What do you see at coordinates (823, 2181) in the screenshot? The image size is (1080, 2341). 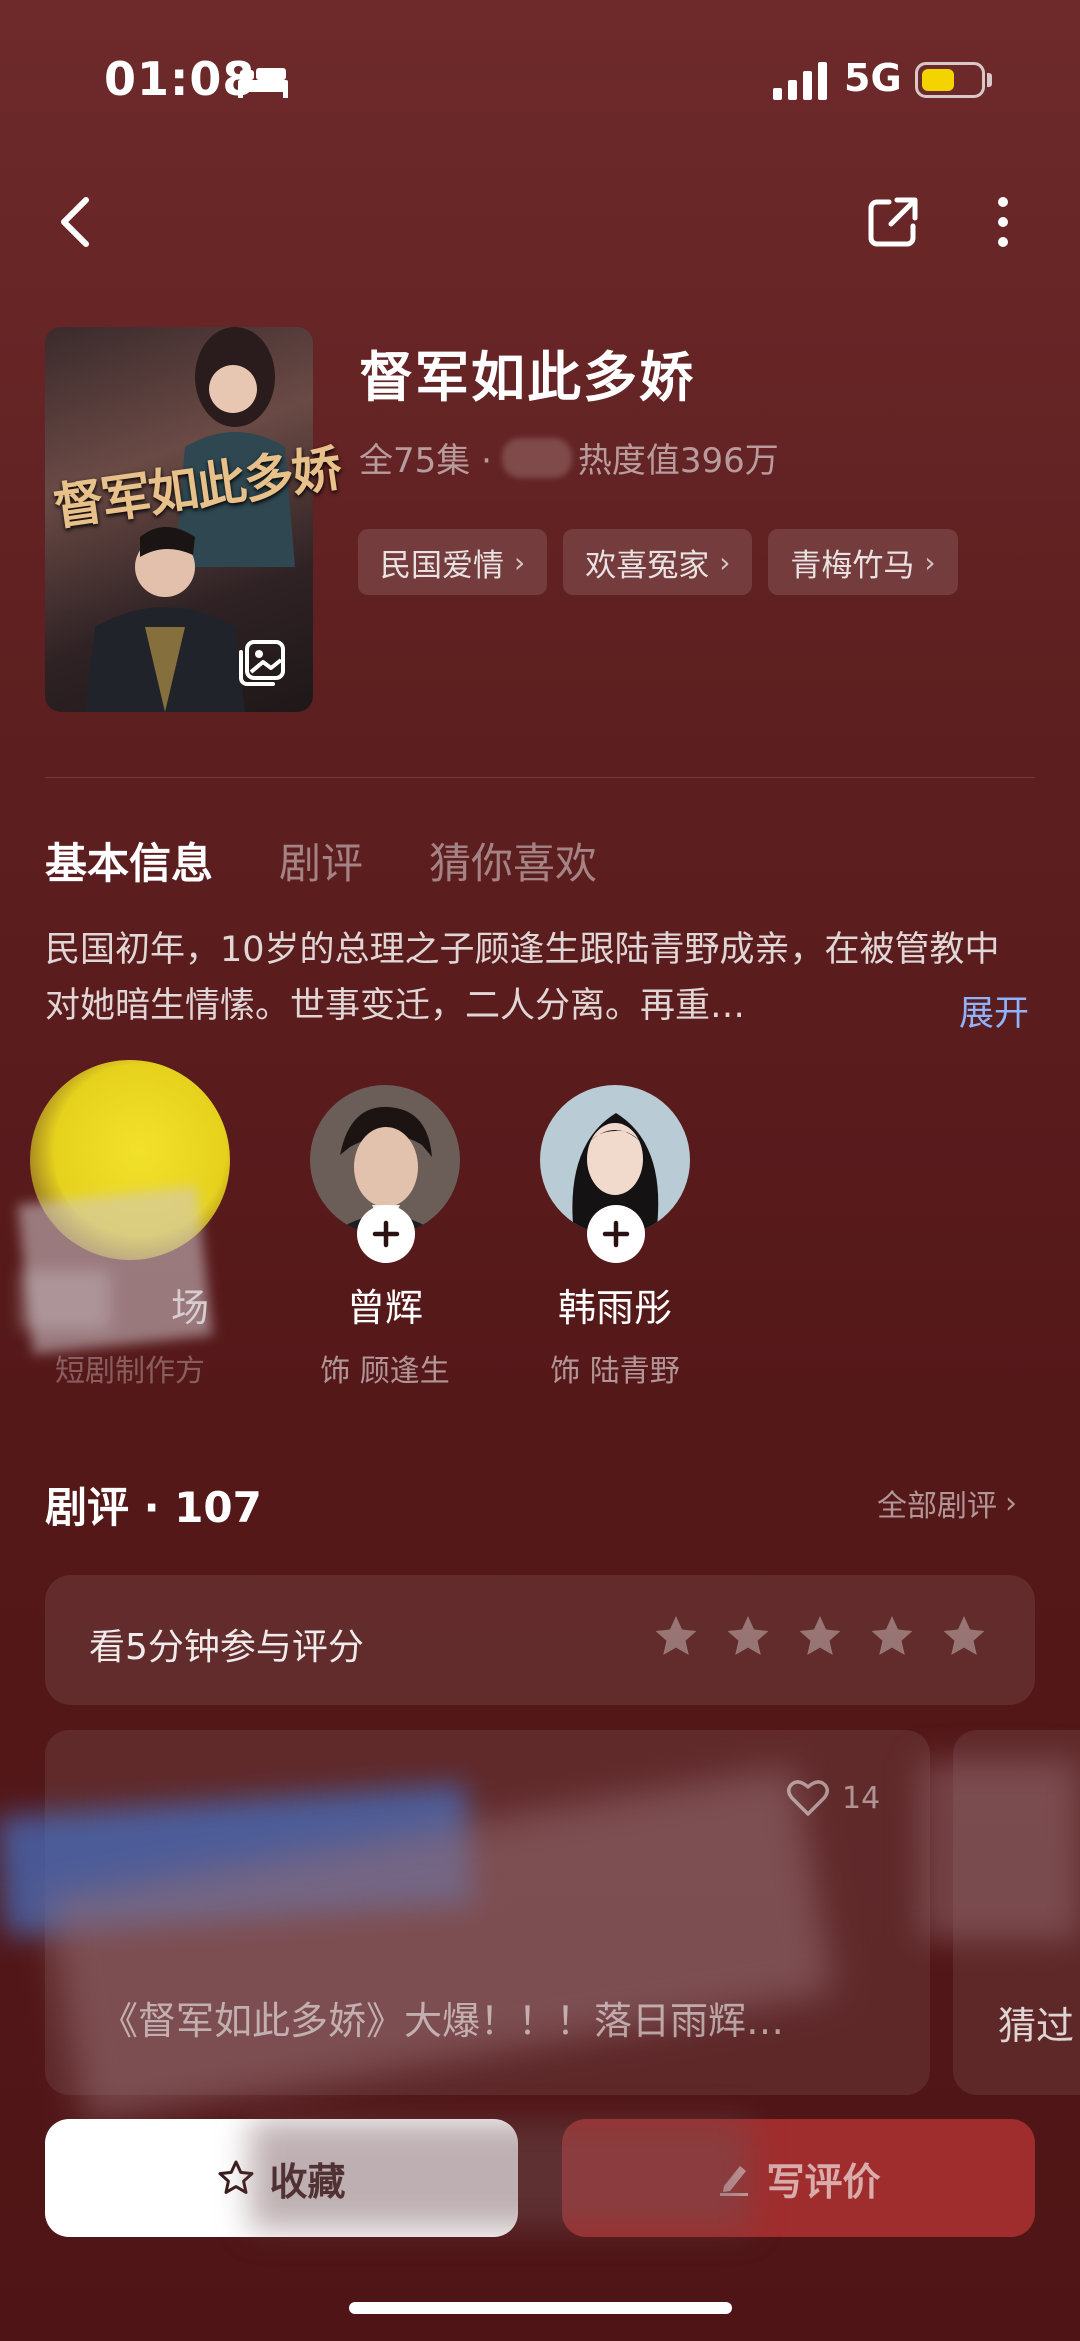 I see `write-review-label: 写评价` at bounding box center [823, 2181].